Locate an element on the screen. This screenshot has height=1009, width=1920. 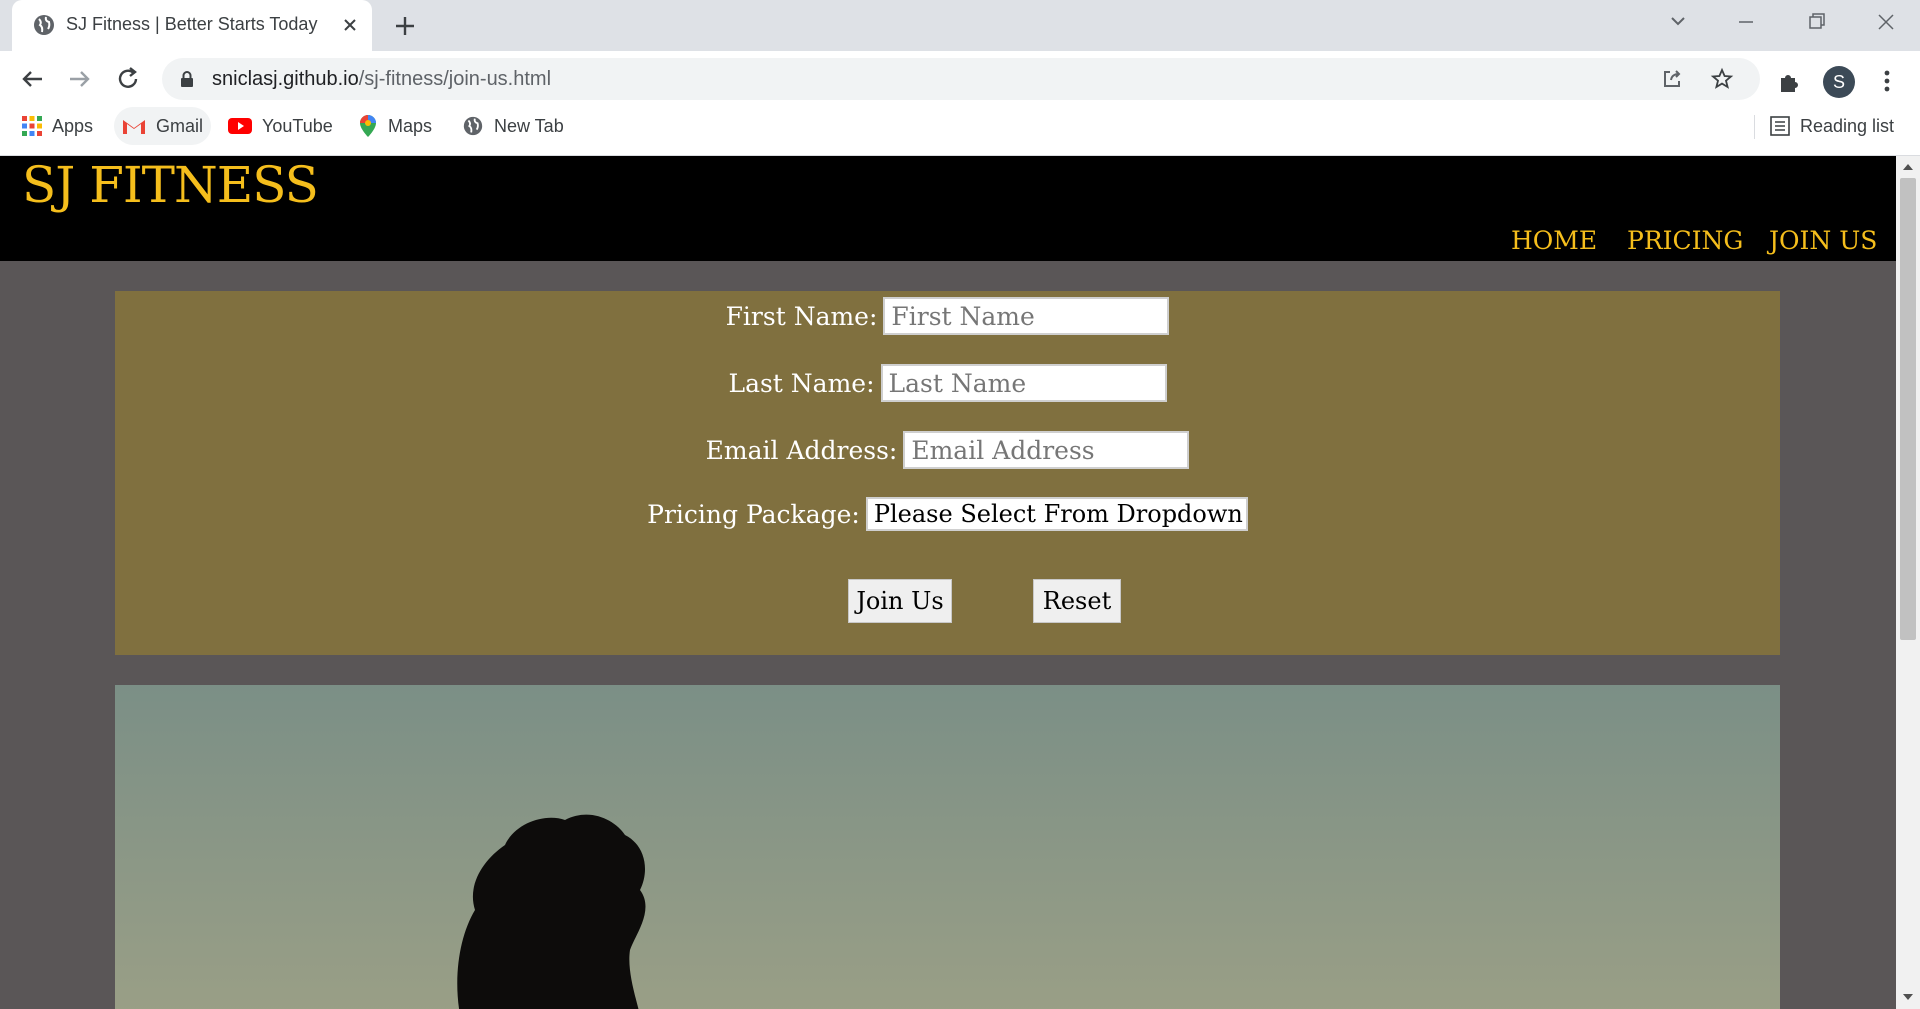
scroll-down-icon is located at coordinates (1908, 997).